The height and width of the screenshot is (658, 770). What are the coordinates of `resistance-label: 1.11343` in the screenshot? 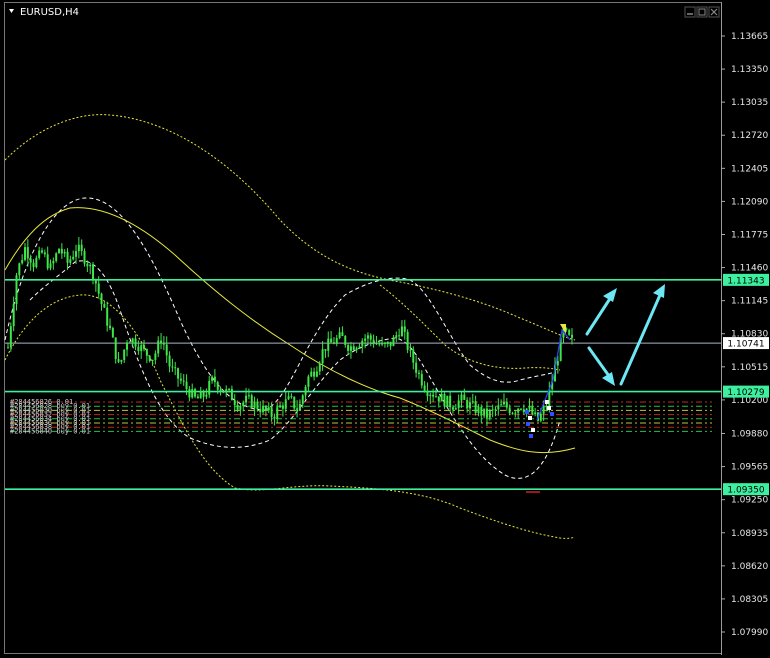 It's located at (745, 281).